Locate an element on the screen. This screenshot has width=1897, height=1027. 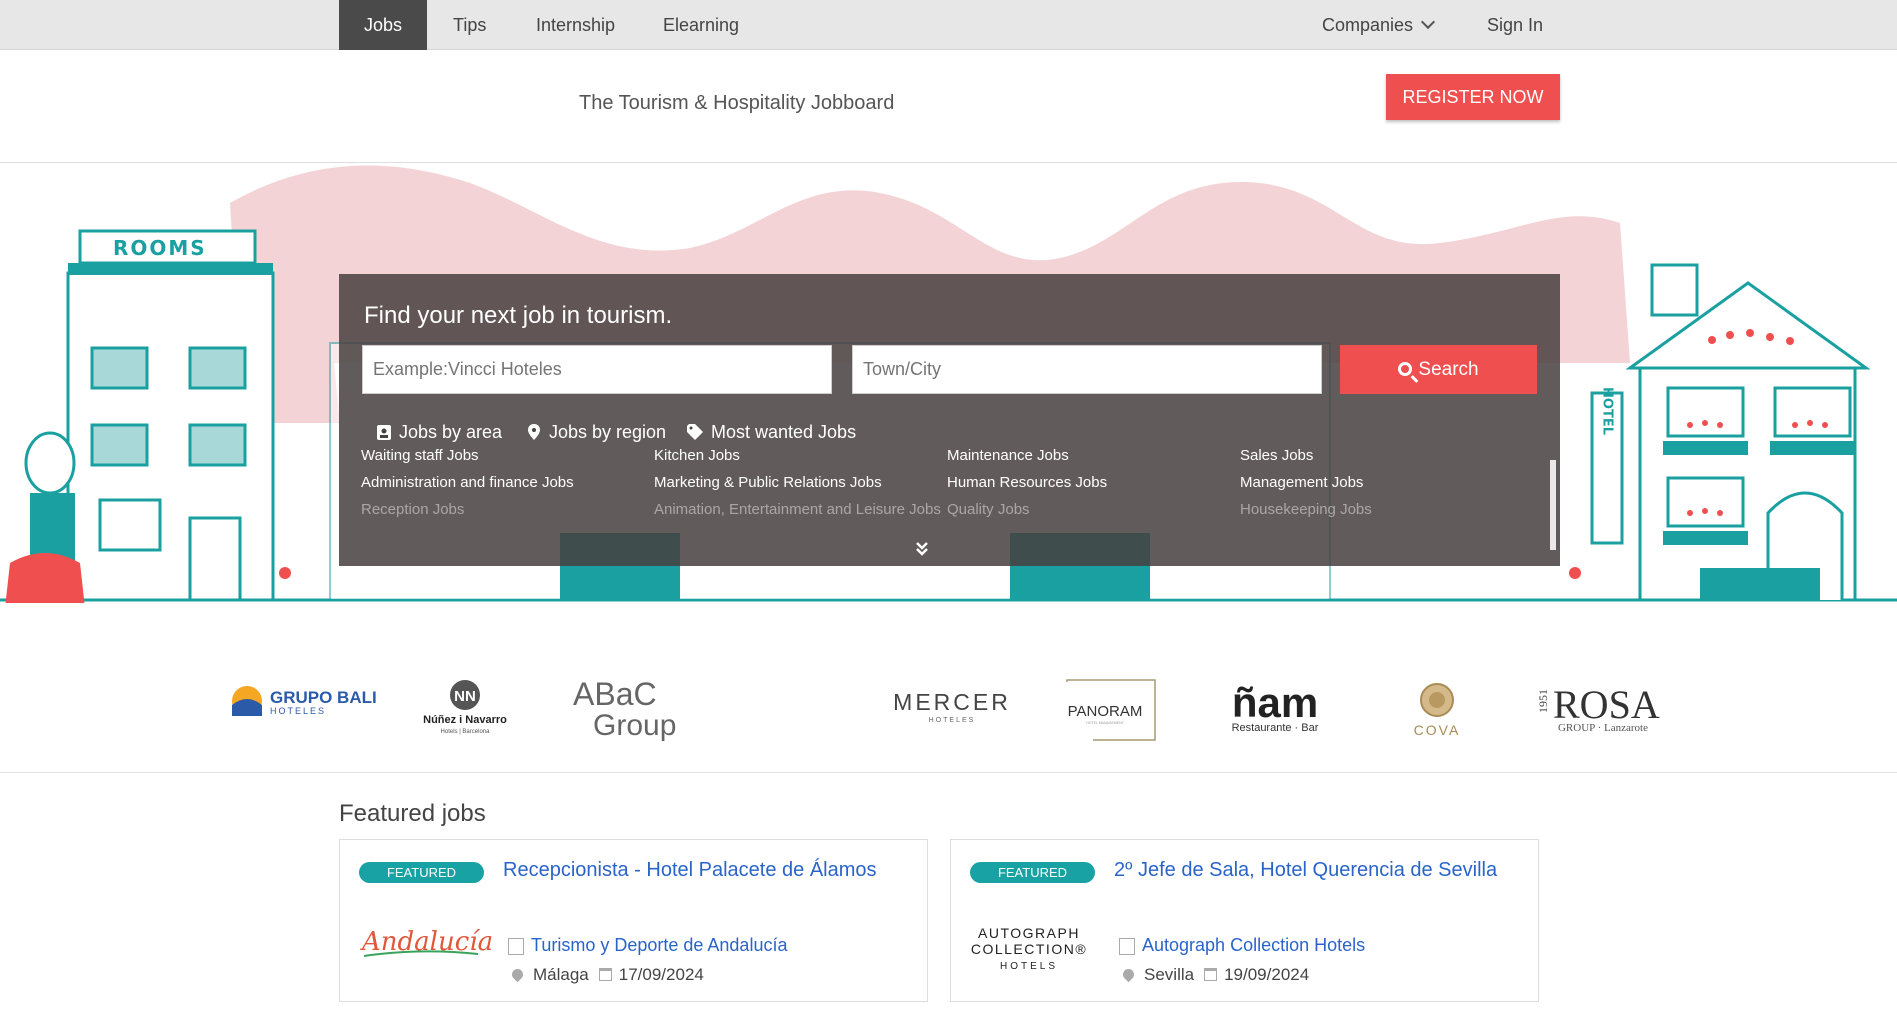
logo-grupo-bali: GRUPO BALI HOTELES is located at coordinates (305, 703).